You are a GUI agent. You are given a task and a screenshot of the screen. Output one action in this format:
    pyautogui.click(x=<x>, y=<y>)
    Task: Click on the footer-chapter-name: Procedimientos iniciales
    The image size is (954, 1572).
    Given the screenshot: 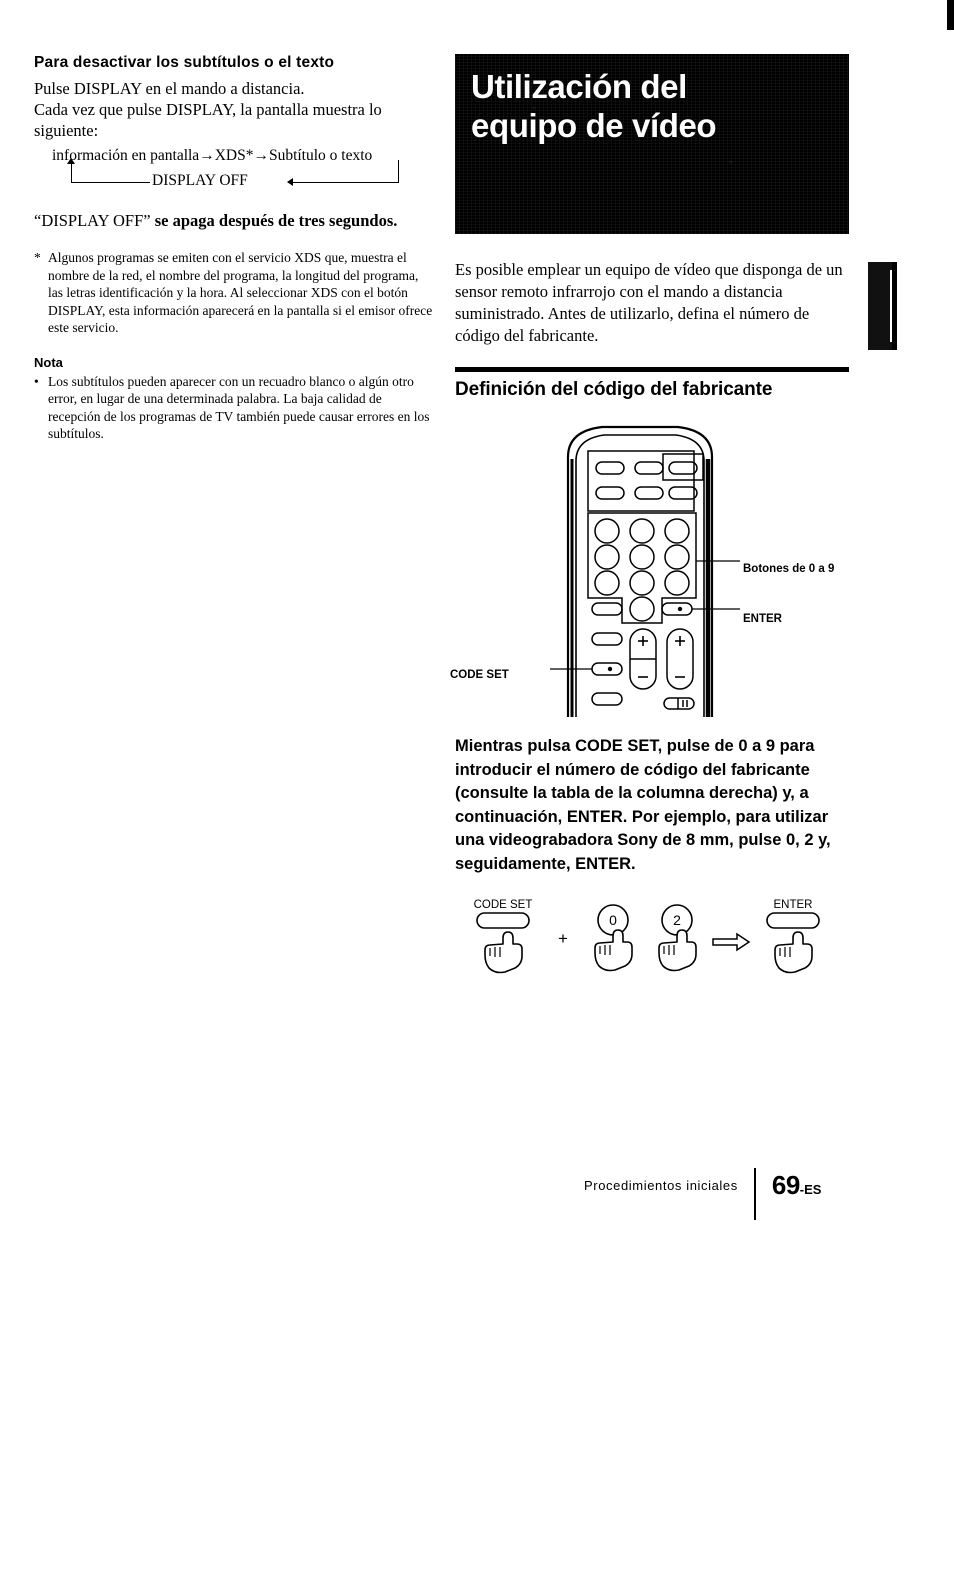 What is the action you would take?
    pyautogui.click(x=661, y=1185)
    